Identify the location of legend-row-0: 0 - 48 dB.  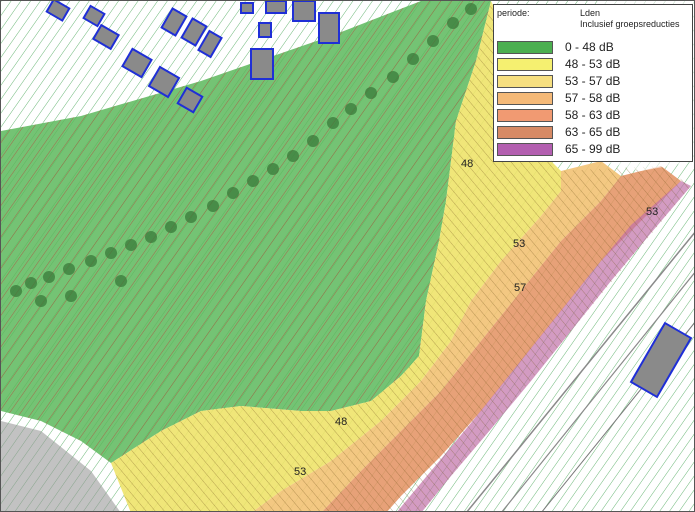
(593, 48).